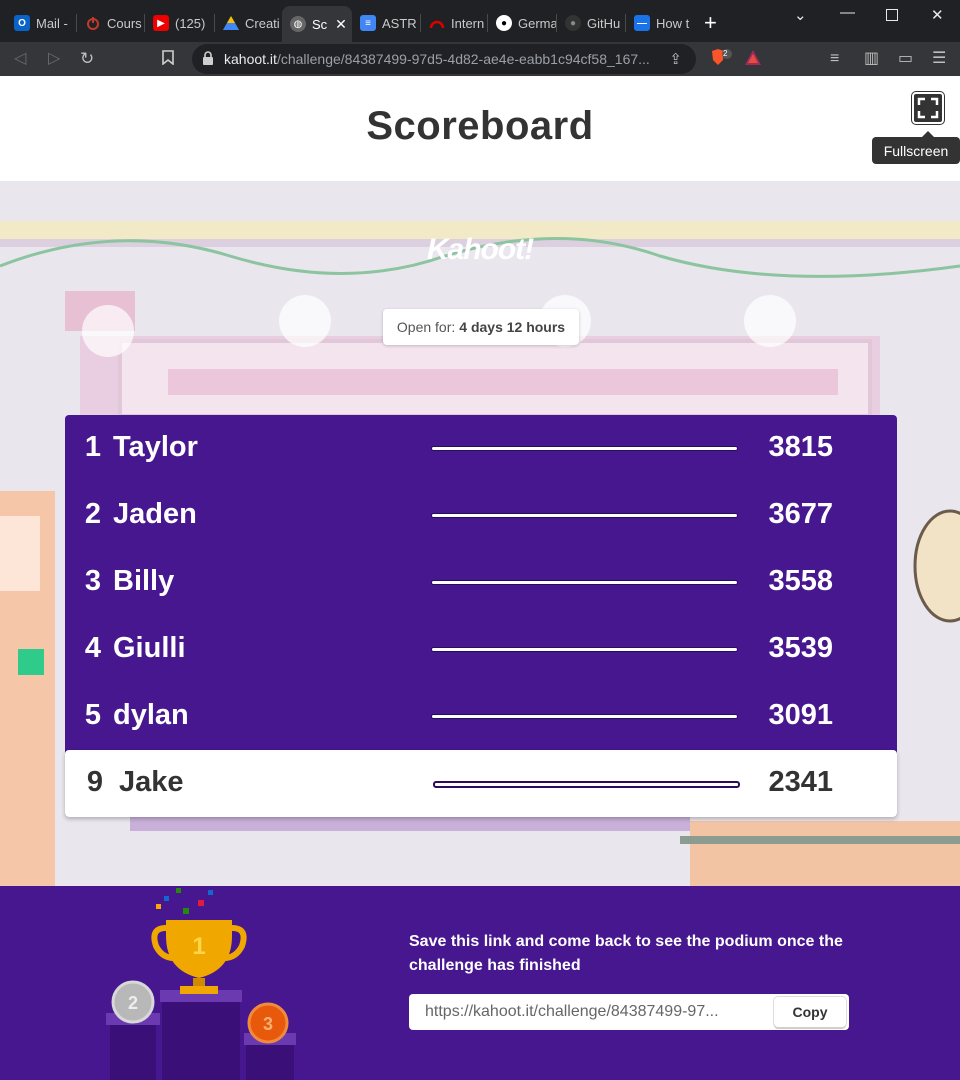 The width and height of the screenshot is (960, 1080). Describe the element at coordinates (248, 23) in the screenshot. I see `tab-creative: Creati` at that location.